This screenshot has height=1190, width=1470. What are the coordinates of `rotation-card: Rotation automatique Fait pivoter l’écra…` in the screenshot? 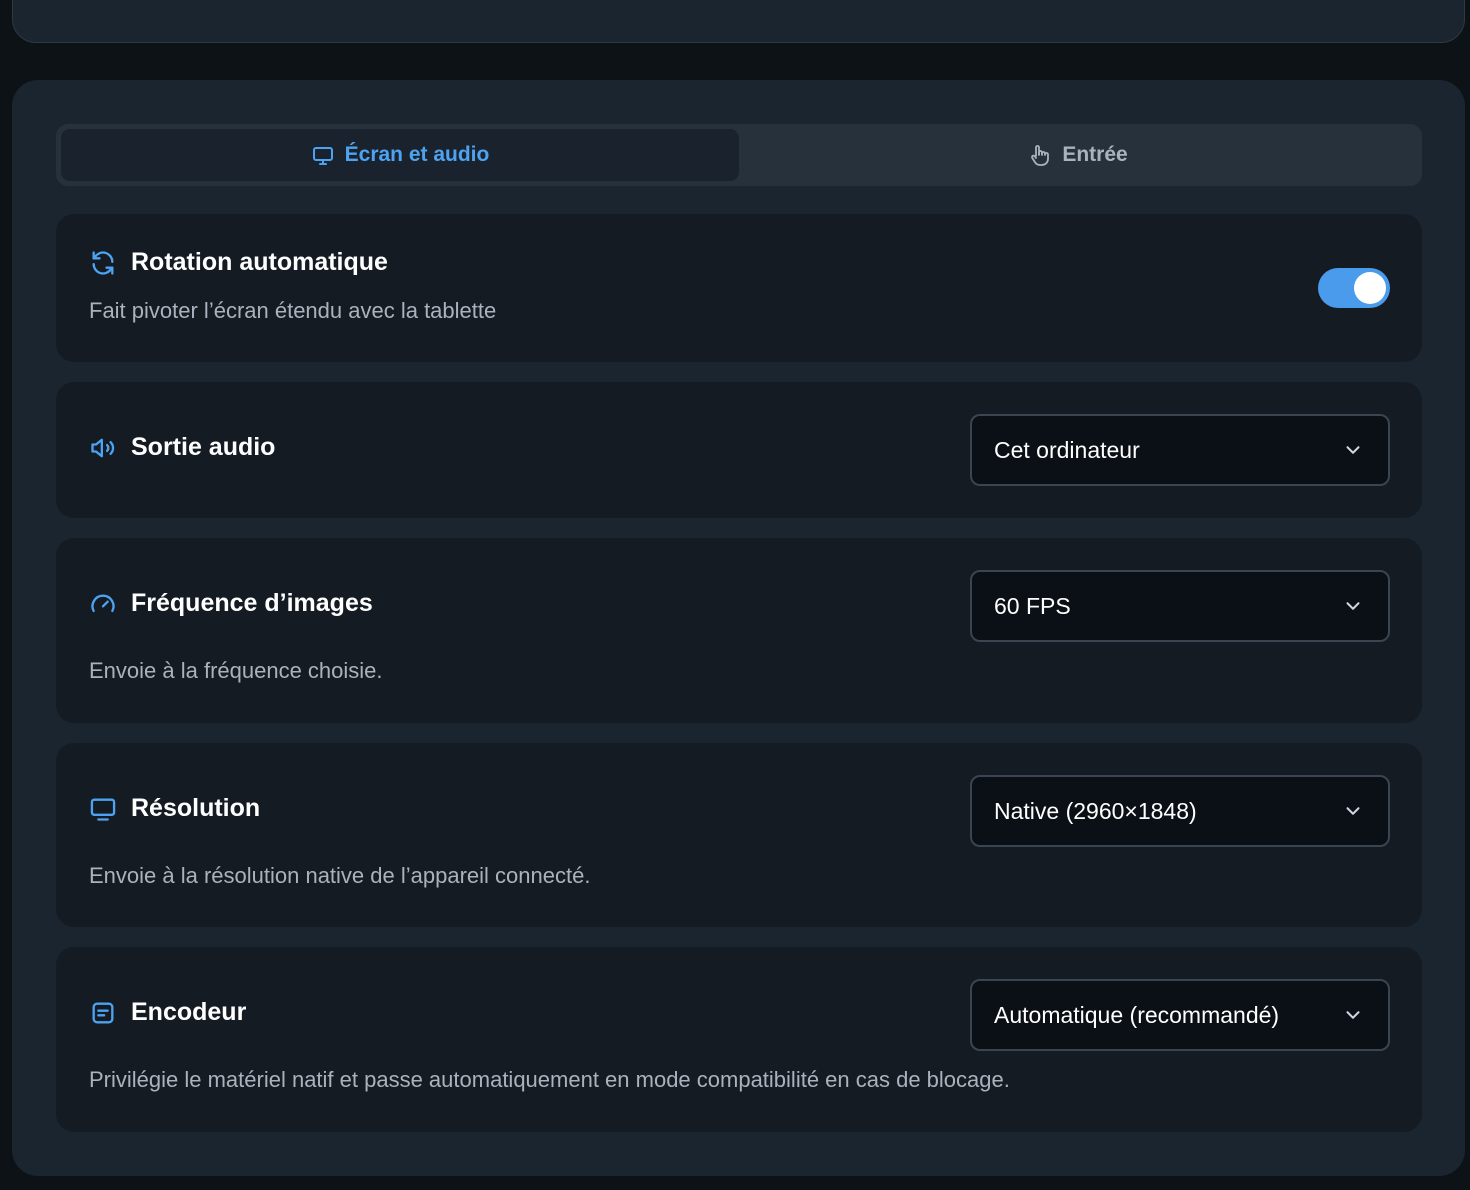 It's located at (739, 288).